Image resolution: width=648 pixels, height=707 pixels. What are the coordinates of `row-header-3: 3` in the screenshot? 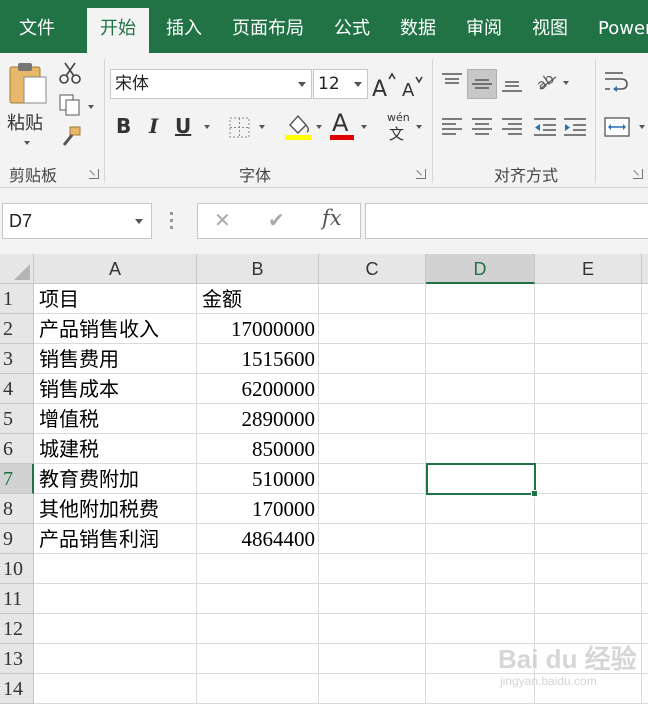 It's located at (17, 359).